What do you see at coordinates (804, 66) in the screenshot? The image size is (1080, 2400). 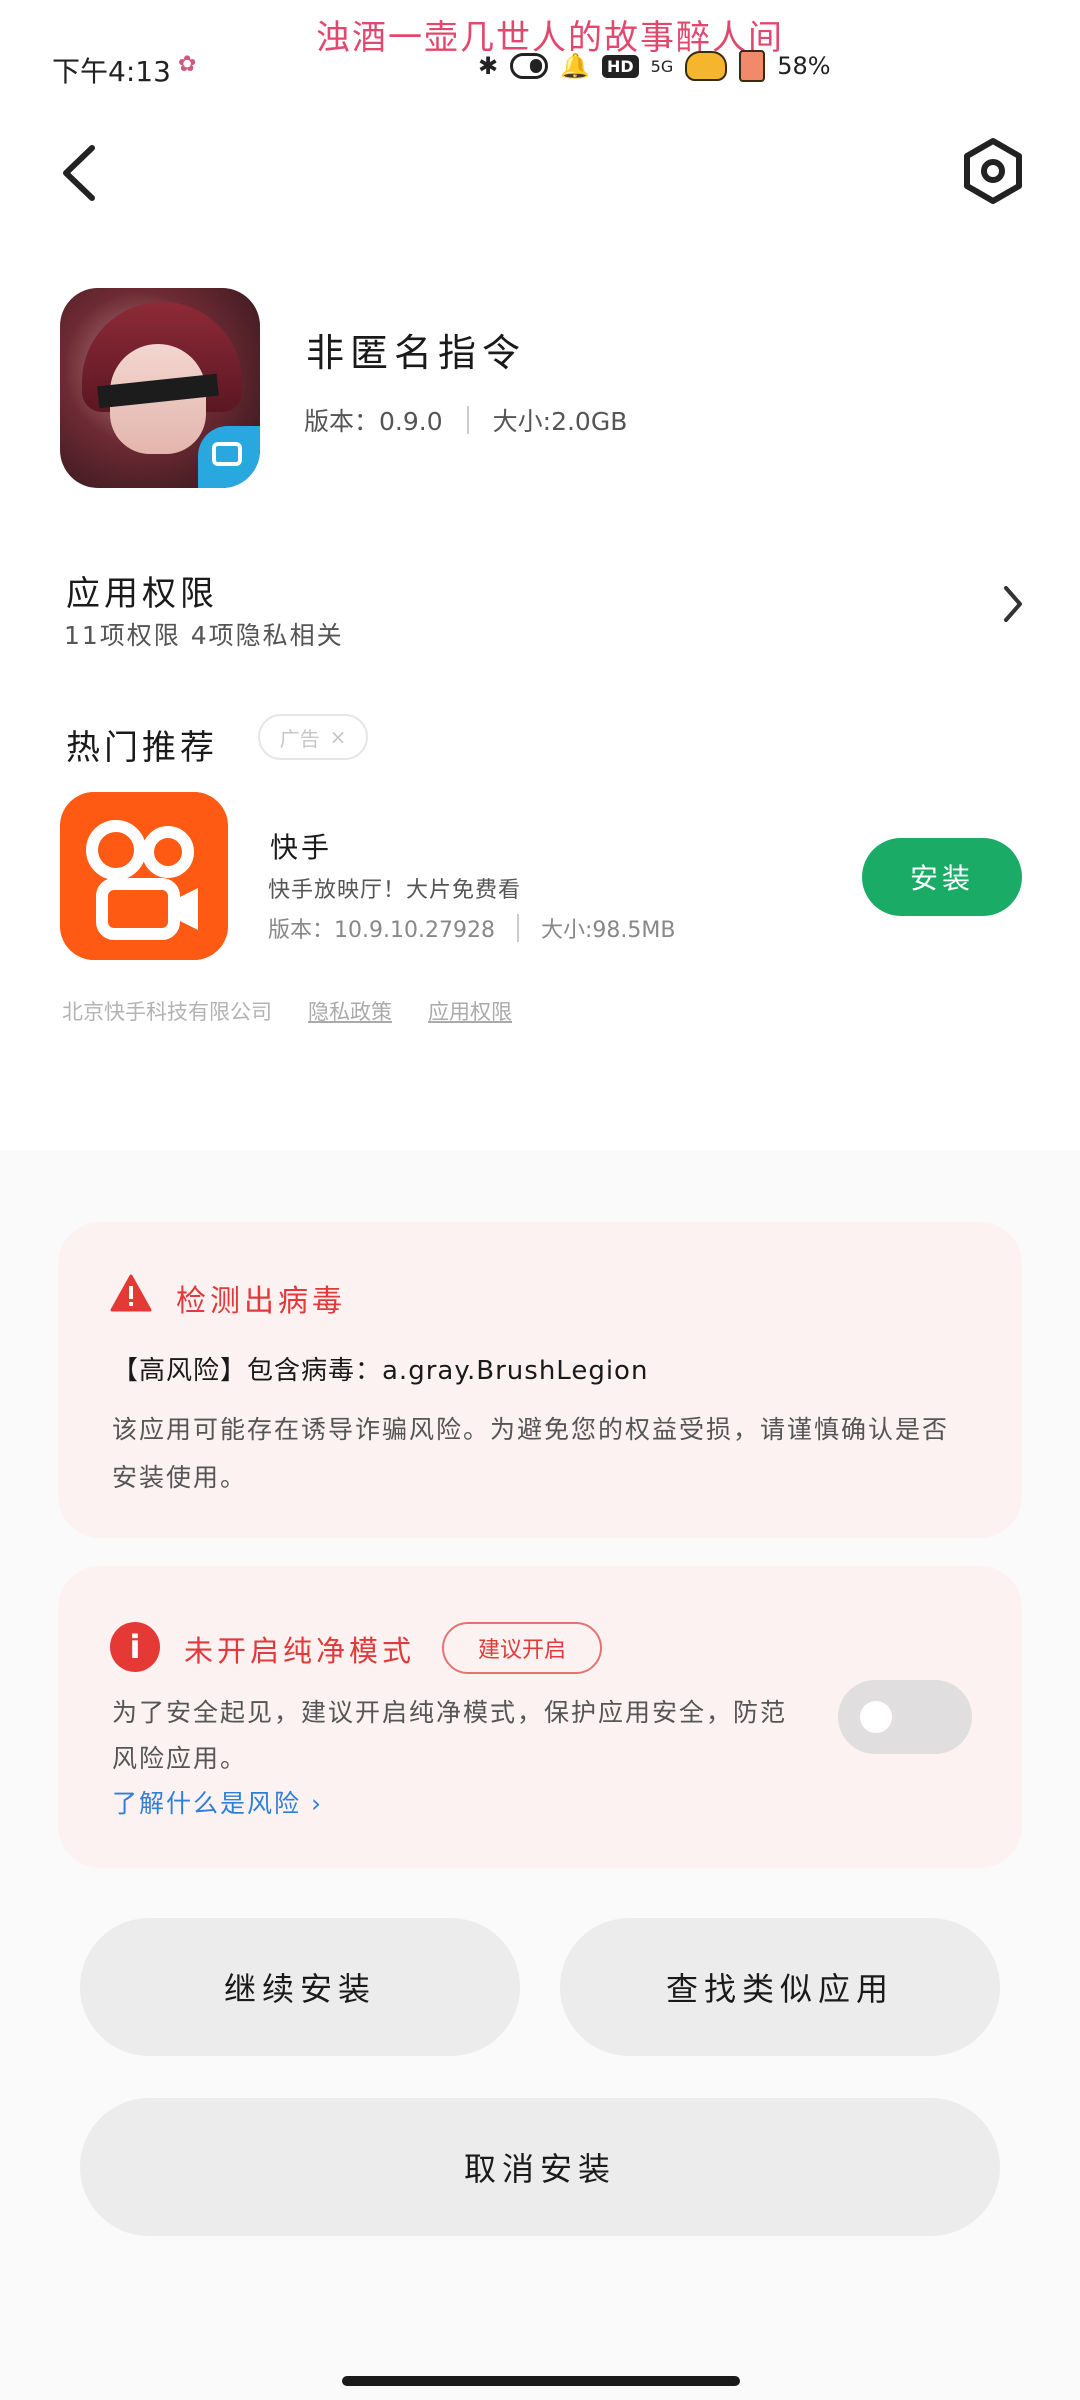 I see `battery-level: 58%` at bounding box center [804, 66].